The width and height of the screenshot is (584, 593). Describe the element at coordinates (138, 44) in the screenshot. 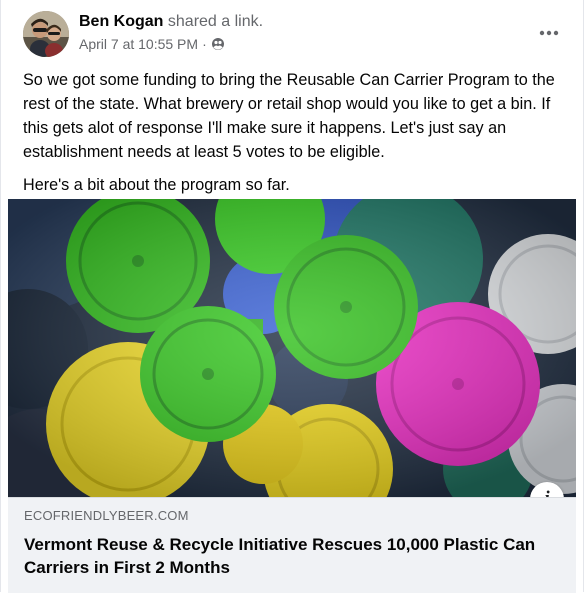

I see `timestamp: April 7 at 10:55 PM` at that location.